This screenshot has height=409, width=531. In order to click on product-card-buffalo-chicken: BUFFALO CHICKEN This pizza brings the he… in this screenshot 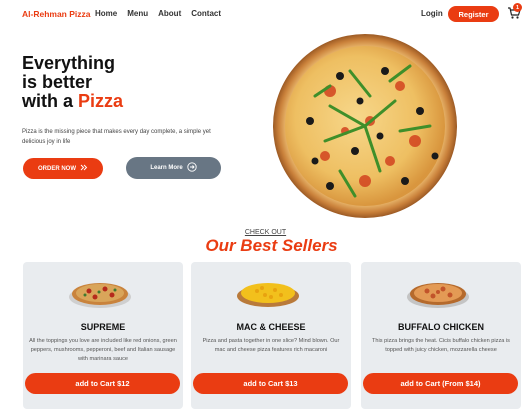, I will do `click(441, 335)`.